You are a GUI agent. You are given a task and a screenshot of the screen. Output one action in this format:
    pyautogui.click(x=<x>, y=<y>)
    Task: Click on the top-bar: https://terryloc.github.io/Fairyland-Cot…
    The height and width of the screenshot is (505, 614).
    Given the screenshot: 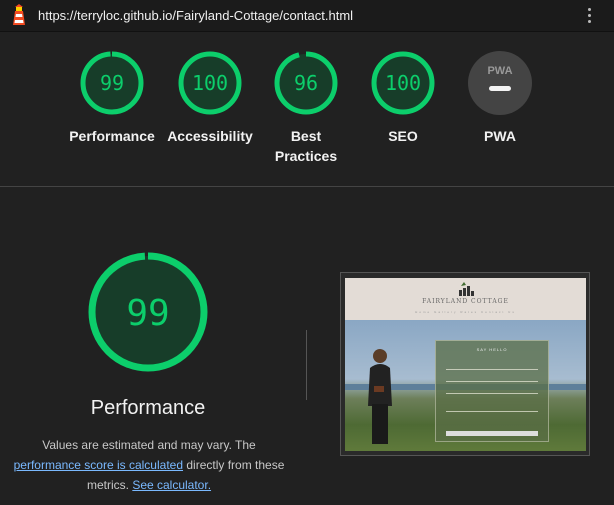 What is the action you would take?
    pyautogui.click(x=307, y=16)
    